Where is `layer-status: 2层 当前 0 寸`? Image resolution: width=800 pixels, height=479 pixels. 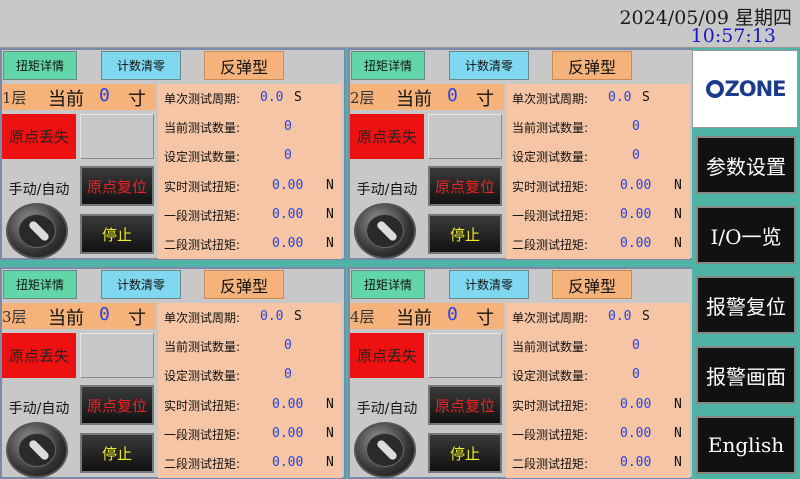 layer-status: 2层 当前 0 寸 is located at coordinates (427, 97).